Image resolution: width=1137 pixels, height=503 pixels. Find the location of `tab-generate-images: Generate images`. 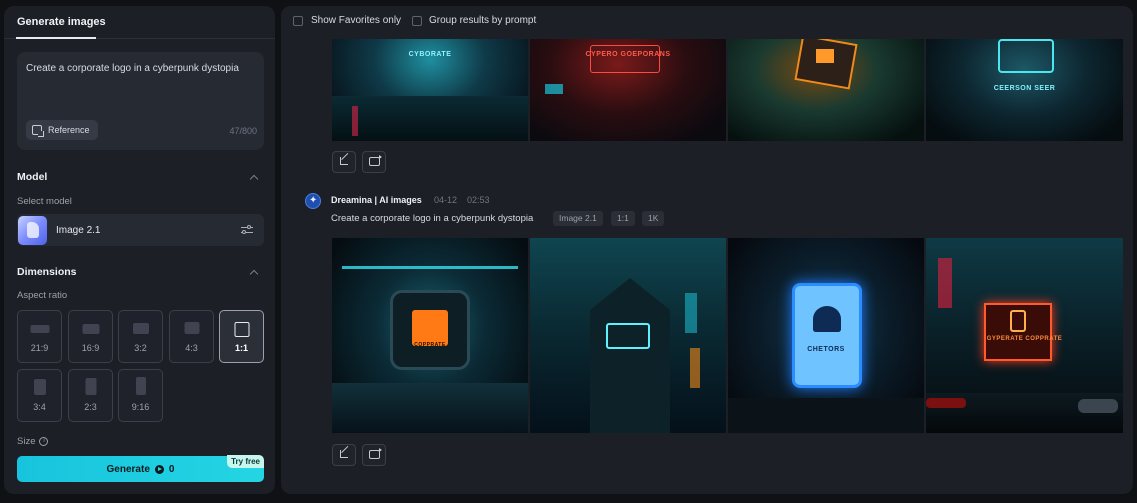

tab-generate-images: Generate images is located at coordinates (61, 22).